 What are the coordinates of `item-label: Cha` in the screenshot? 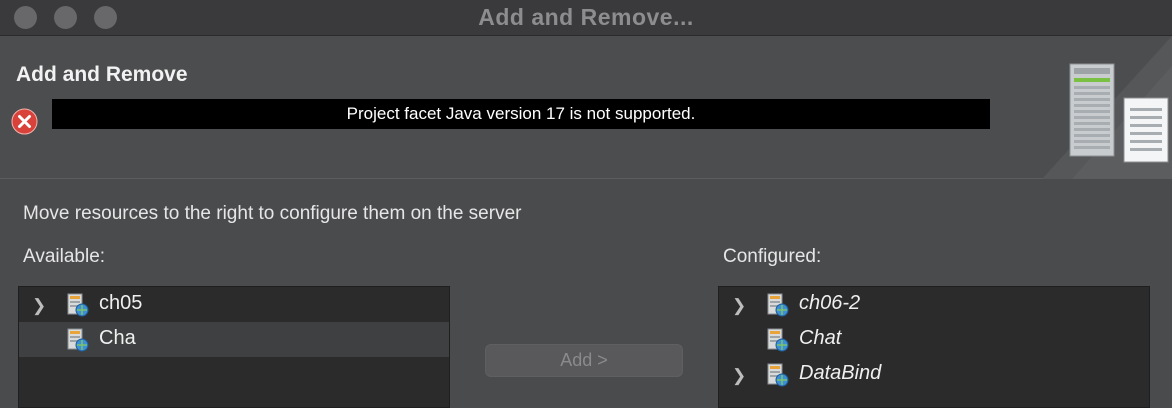 It's located at (117, 338).